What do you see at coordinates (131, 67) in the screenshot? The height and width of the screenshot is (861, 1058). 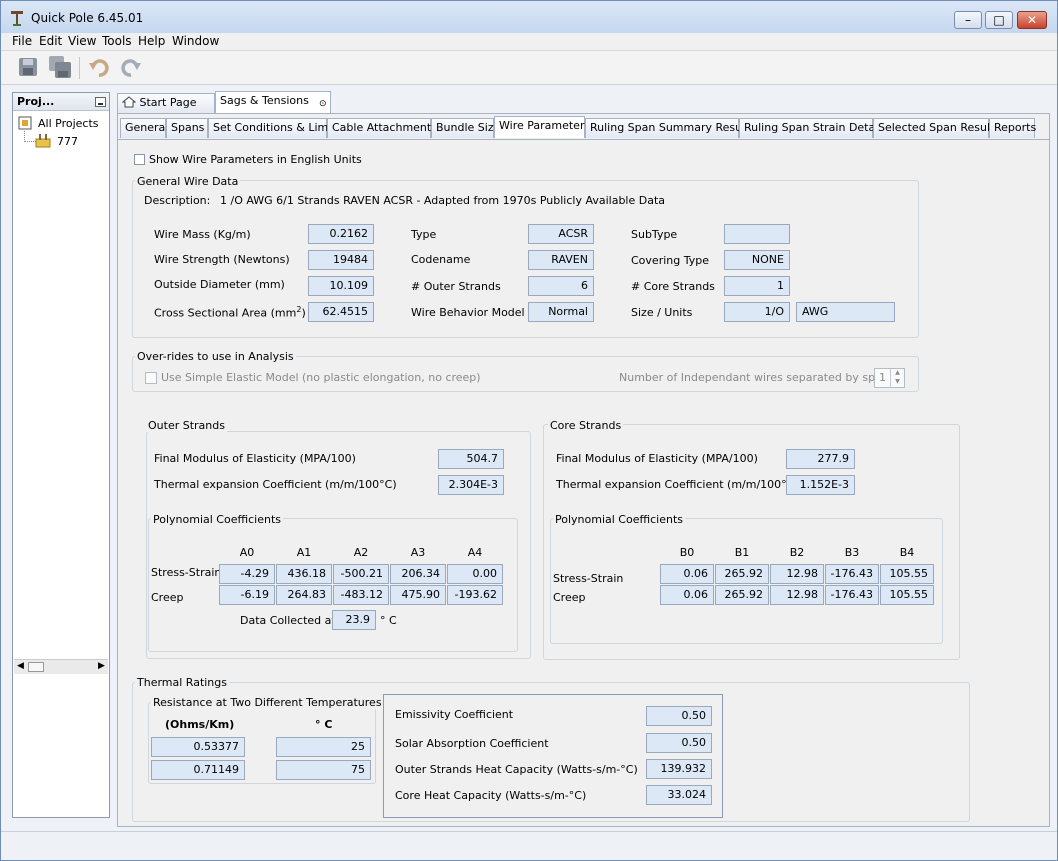 I see `redo-button` at bounding box center [131, 67].